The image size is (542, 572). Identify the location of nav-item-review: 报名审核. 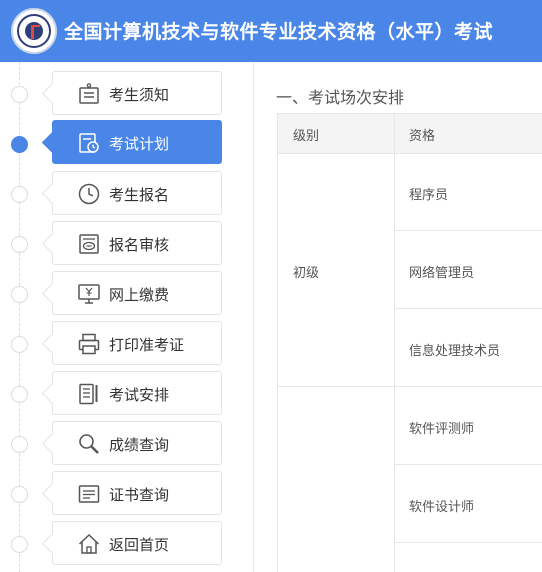
(137, 243).